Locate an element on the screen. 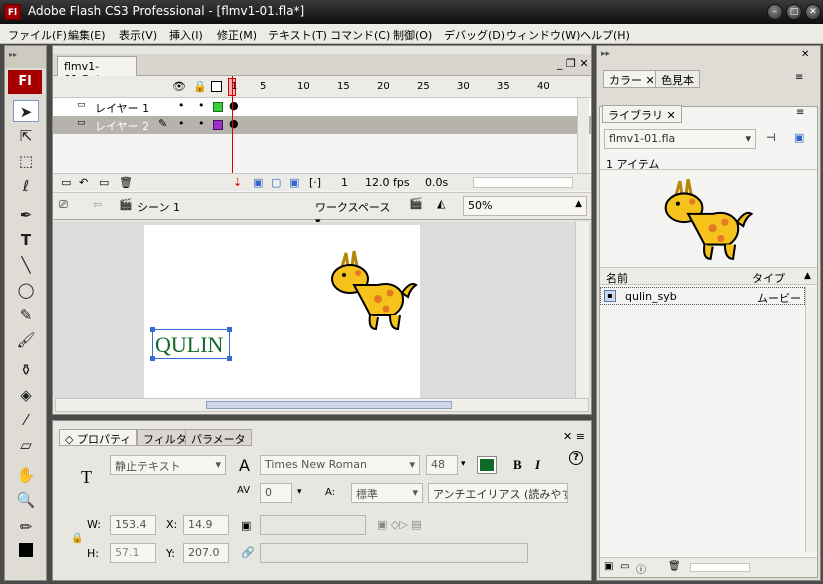  width-field: 153.4 is located at coordinates (133, 525).